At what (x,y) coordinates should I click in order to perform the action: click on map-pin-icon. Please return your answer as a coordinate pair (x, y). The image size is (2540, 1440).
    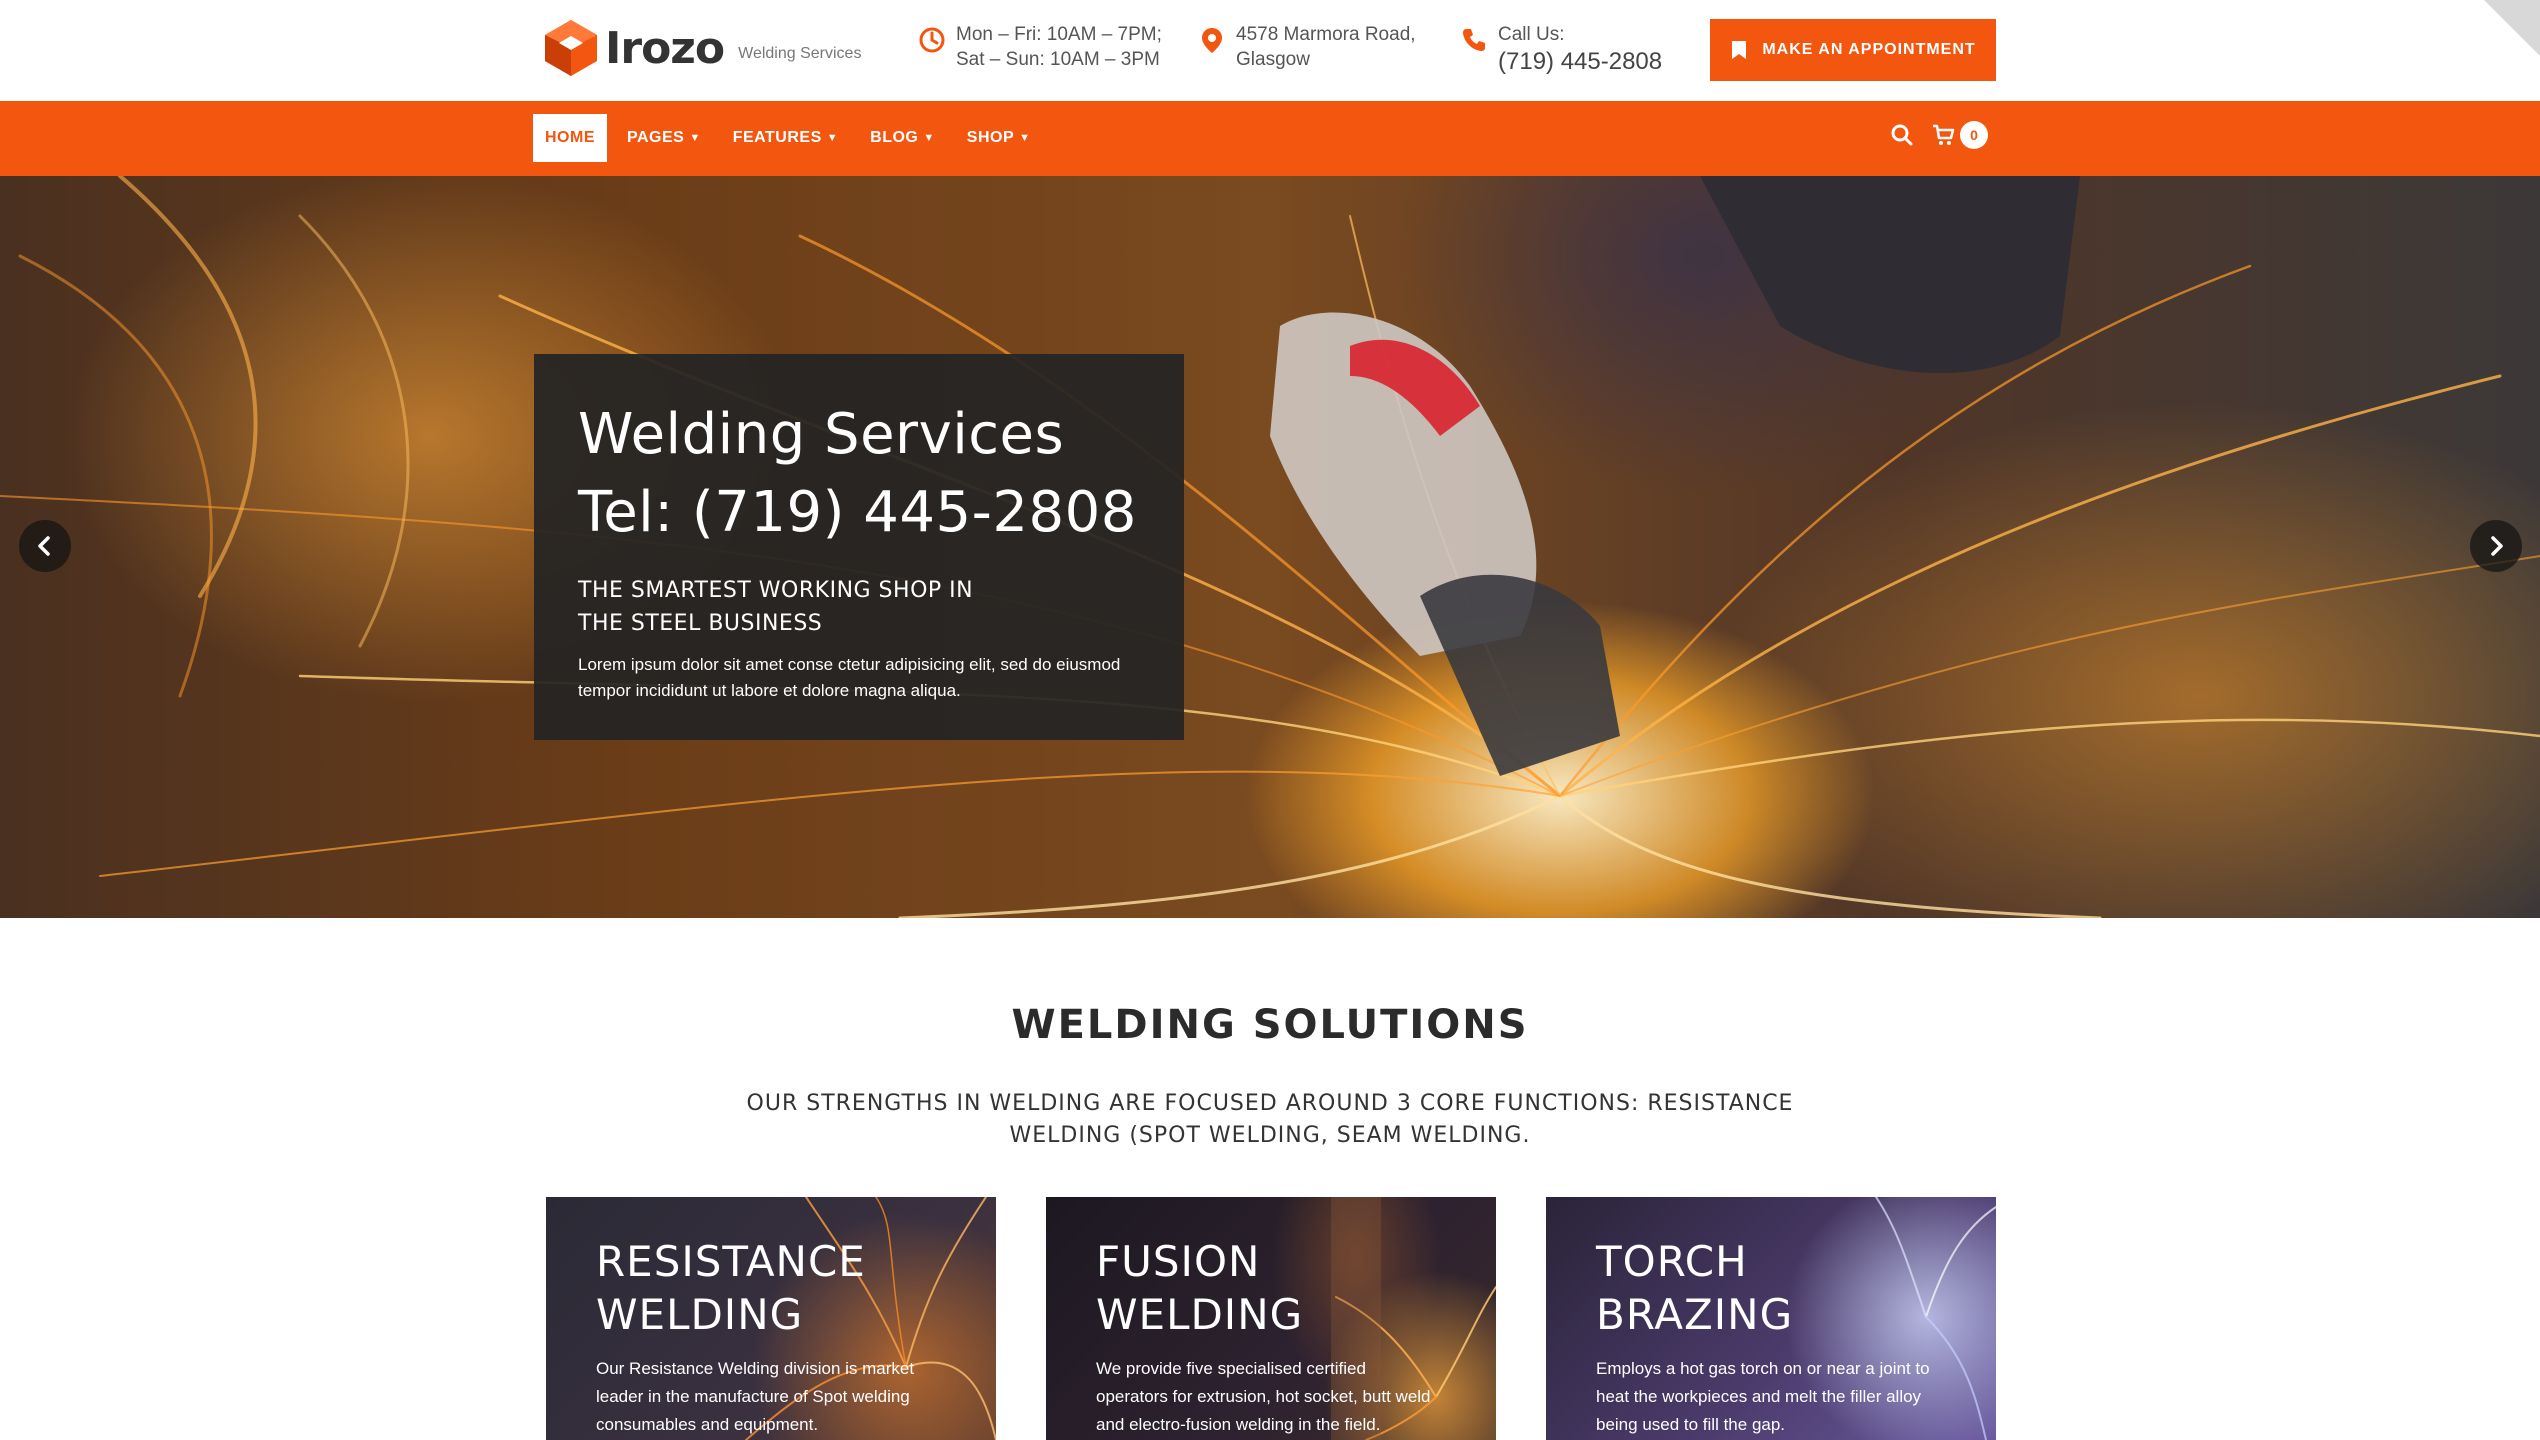
    Looking at the image, I should click on (1212, 40).